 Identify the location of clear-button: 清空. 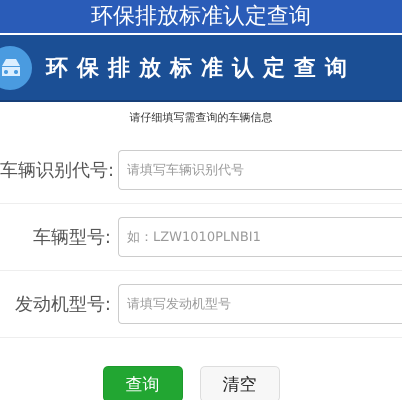
(240, 383).